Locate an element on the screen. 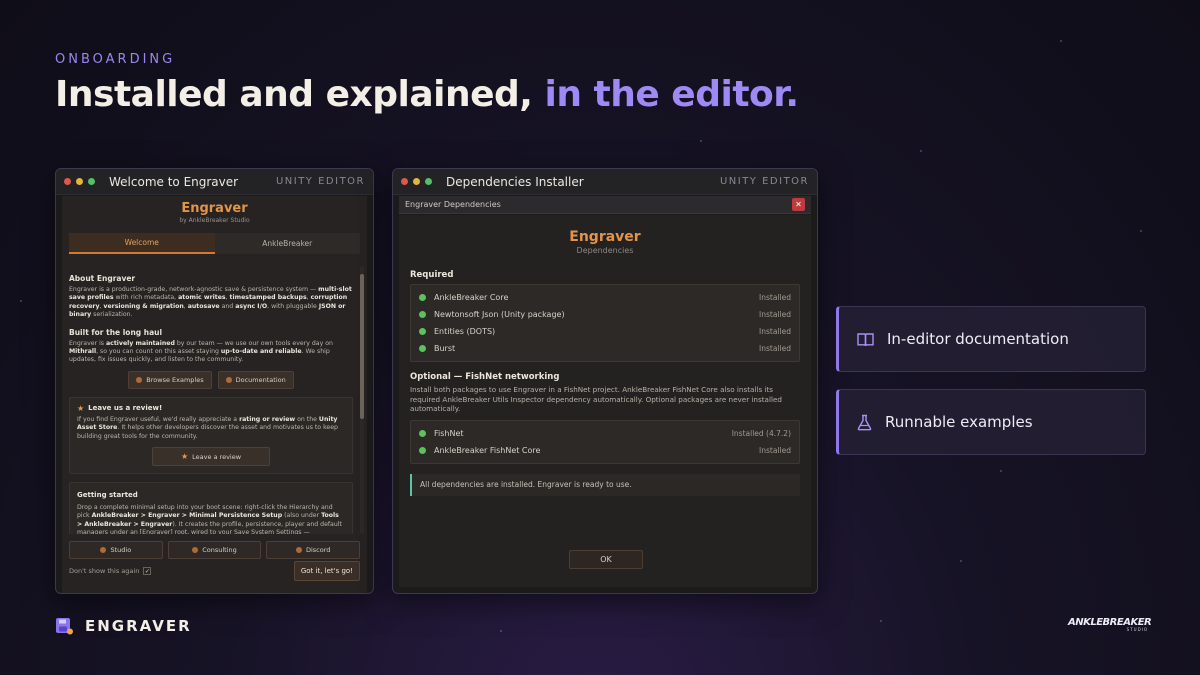 The height and width of the screenshot is (675, 1200). brand-by: by AnkleBreaker Studio is located at coordinates (214, 220).